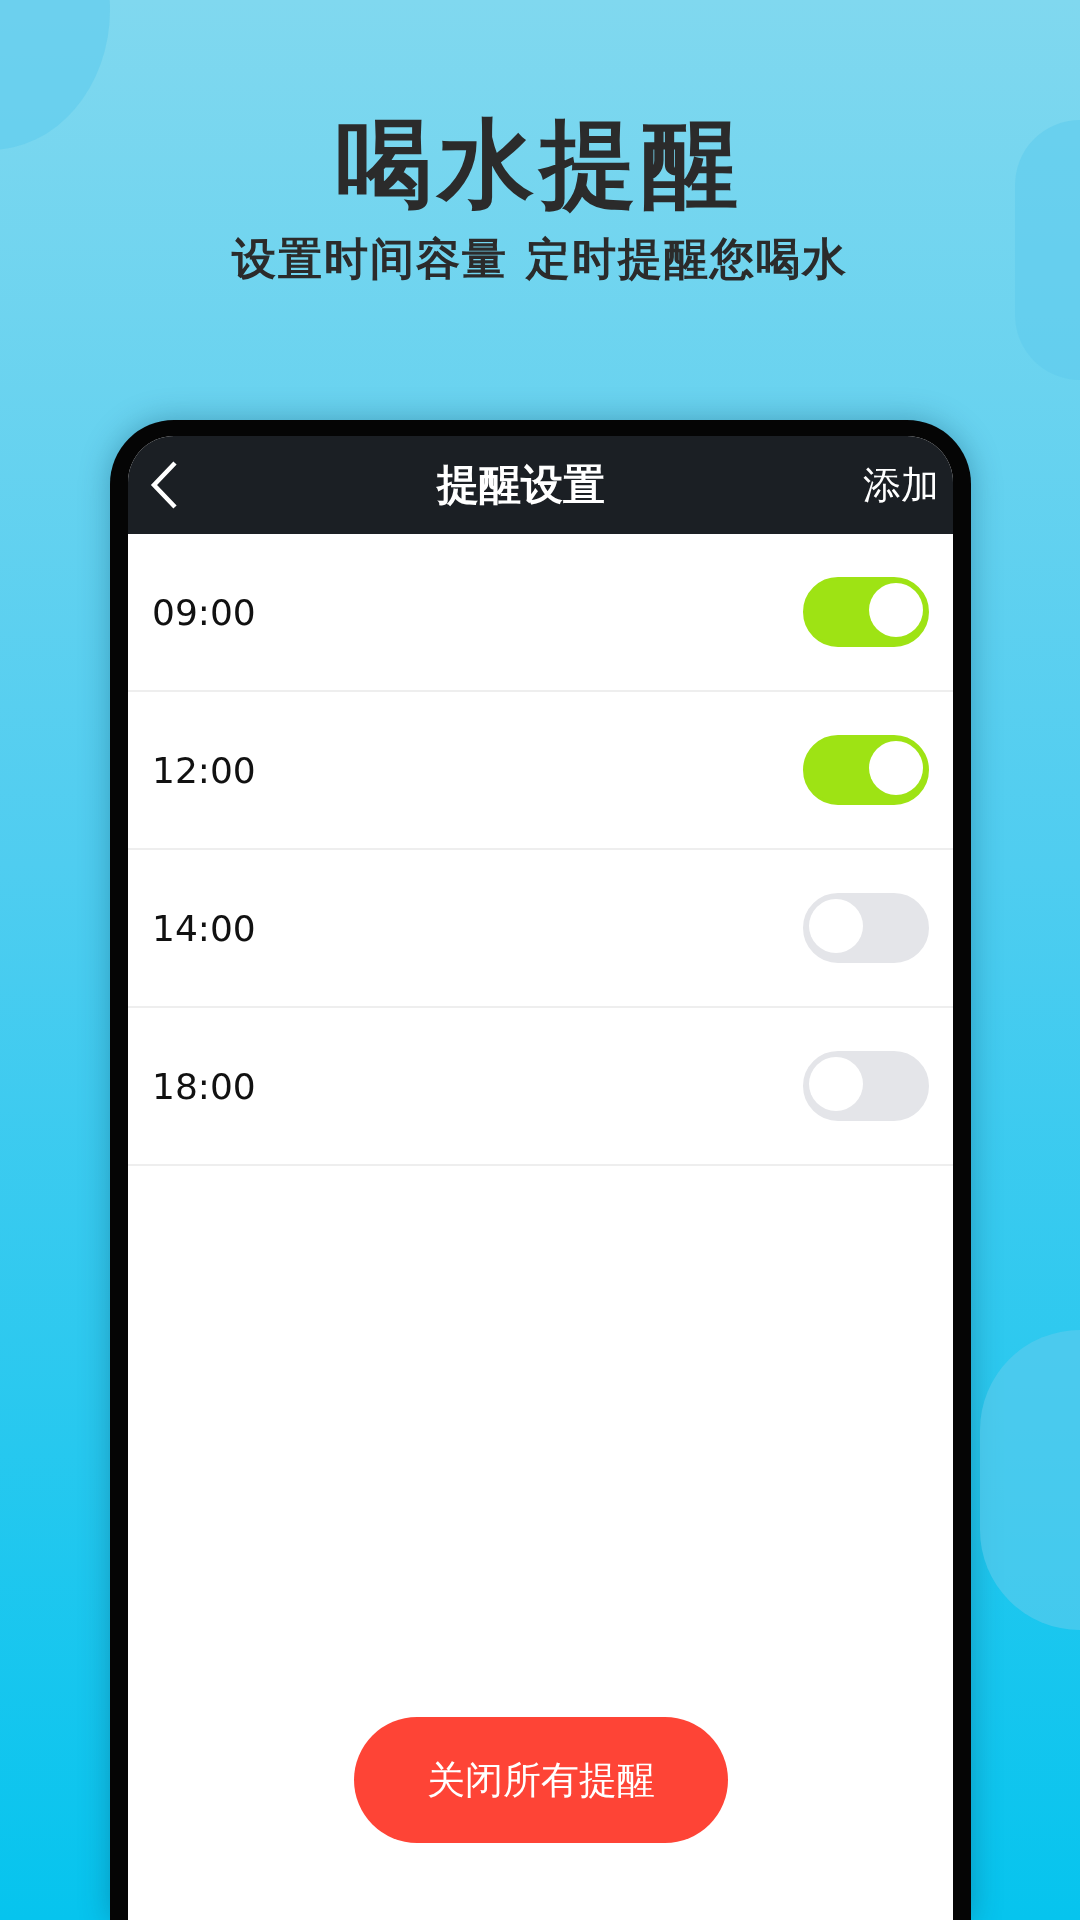 The width and height of the screenshot is (1080, 1920). I want to click on reminder-time: 14:00, so click(204, 928).